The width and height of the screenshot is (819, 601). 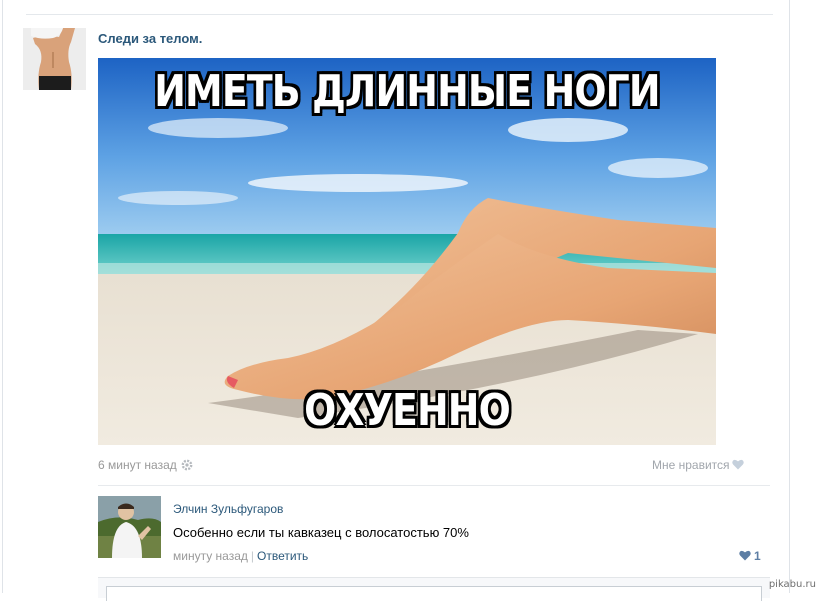 I want to click on comment-author: Элчин Зульфугаров, so click(x=228, y=509).